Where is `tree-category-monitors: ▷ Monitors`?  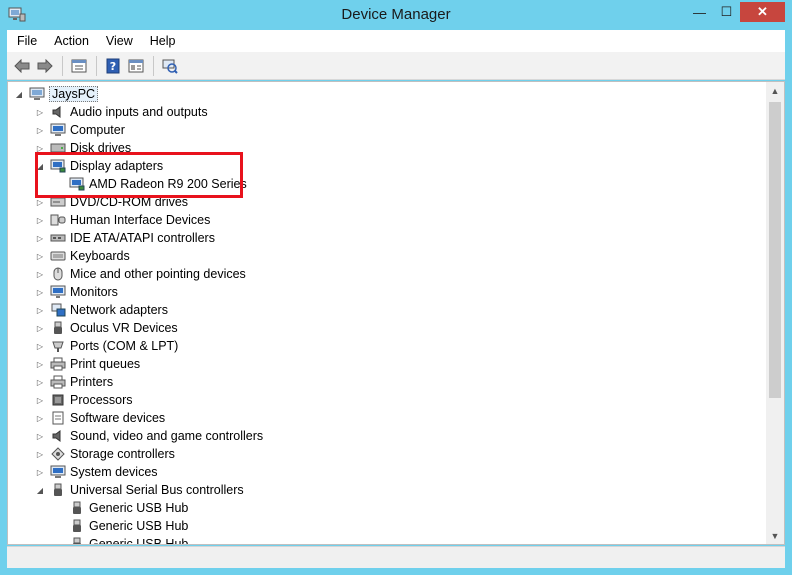 tree-category-monitors: ▷ Monitors is located at coordinates (76, 292).